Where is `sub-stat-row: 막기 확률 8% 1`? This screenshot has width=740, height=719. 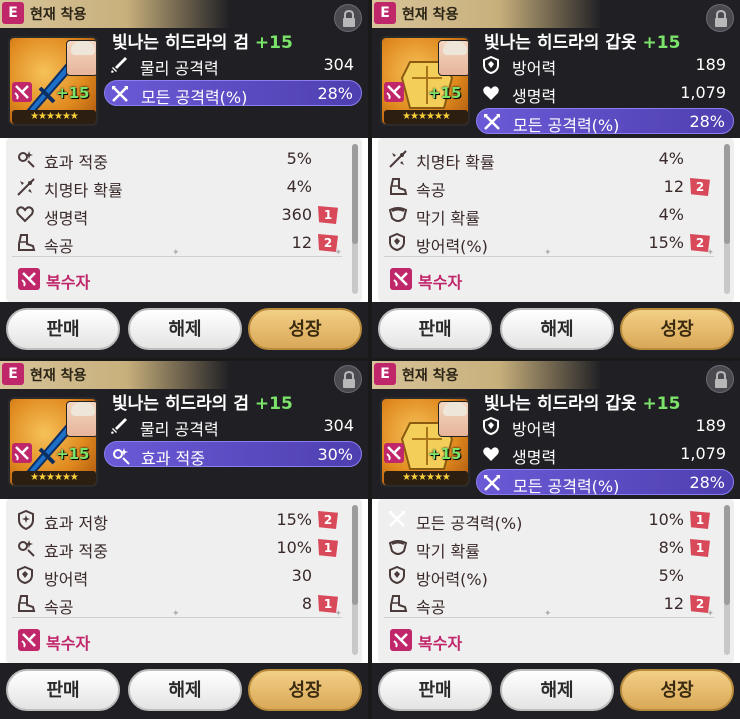
sub-stat-row: 막기 확률 8% 1 is located at coordinates (549, 548).